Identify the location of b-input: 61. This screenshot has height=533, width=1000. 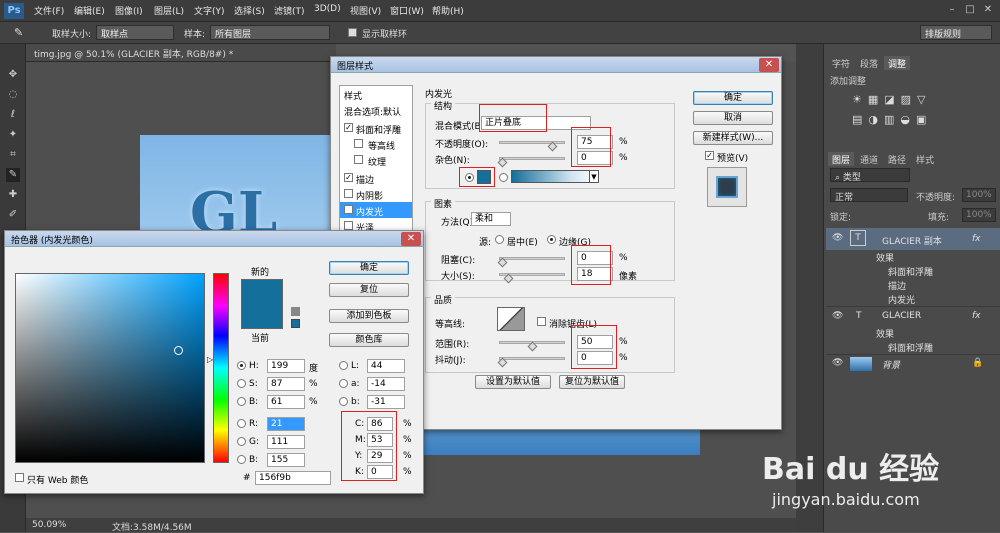
(286, 402).